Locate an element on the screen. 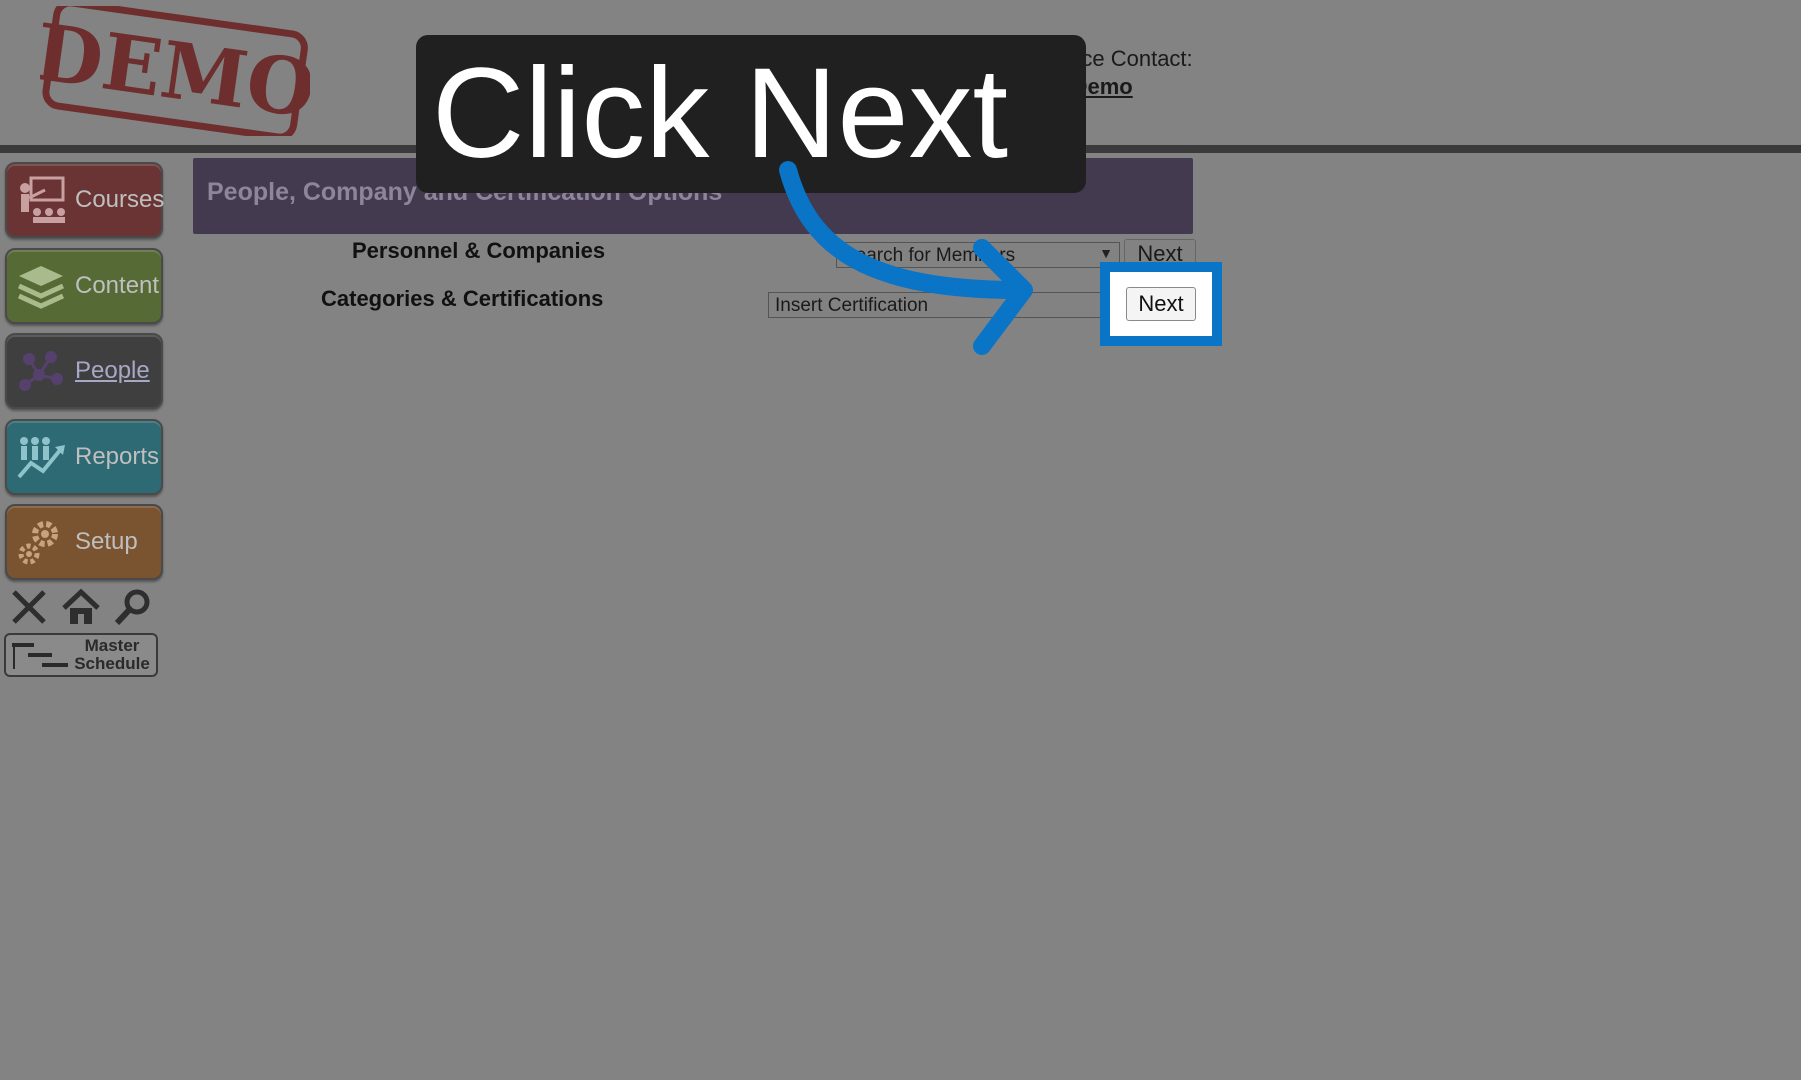  schedule-timeline-icon is located at coordinates (40, 656).